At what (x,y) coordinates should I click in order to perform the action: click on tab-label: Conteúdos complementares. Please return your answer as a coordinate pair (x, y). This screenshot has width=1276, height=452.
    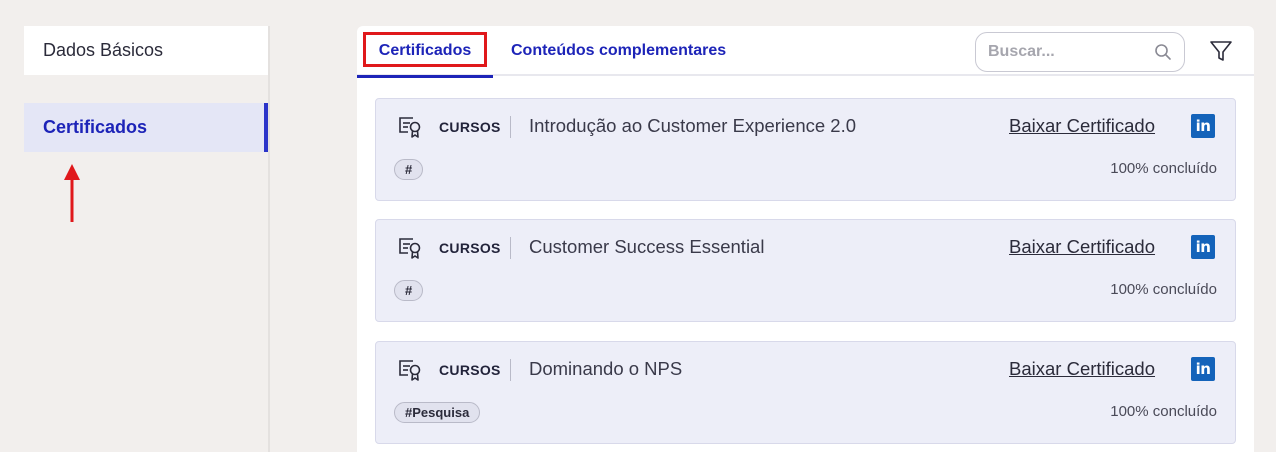
    Looking at the image, I should click on (619, 50).